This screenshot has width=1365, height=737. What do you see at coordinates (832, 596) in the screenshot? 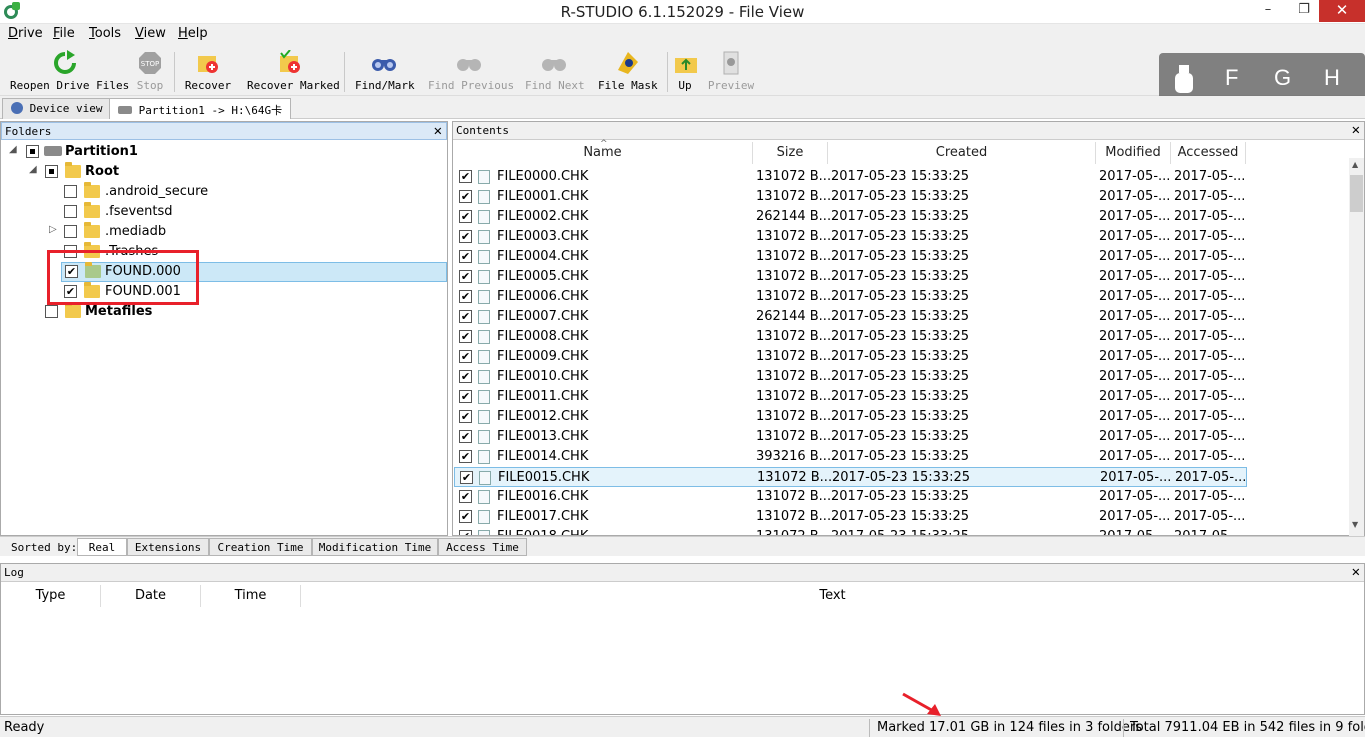
I see `log-column-text: Text` at bounding box center [832, 596].